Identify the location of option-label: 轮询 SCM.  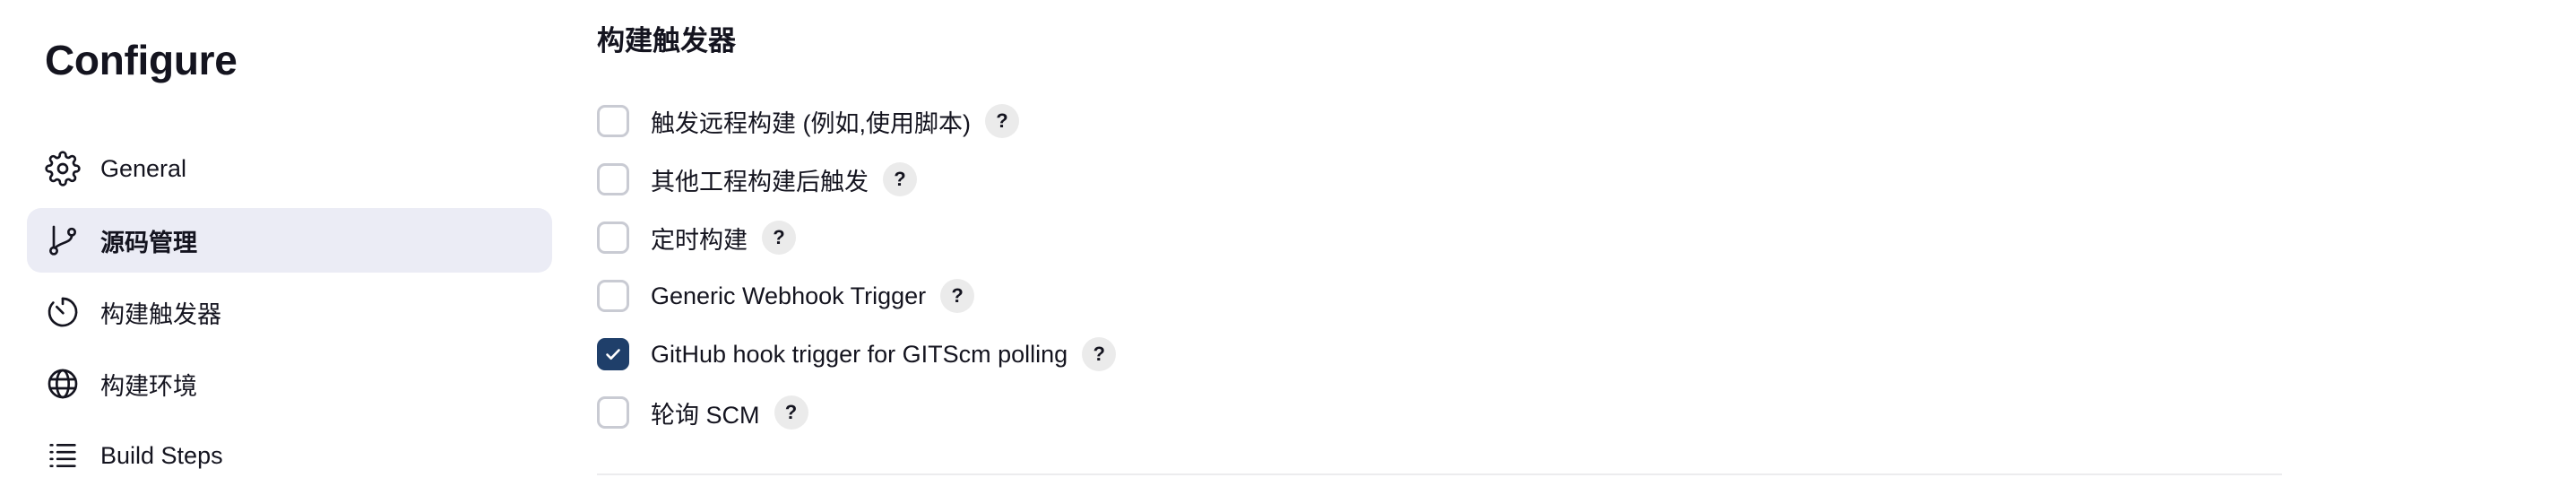
(705, 413).